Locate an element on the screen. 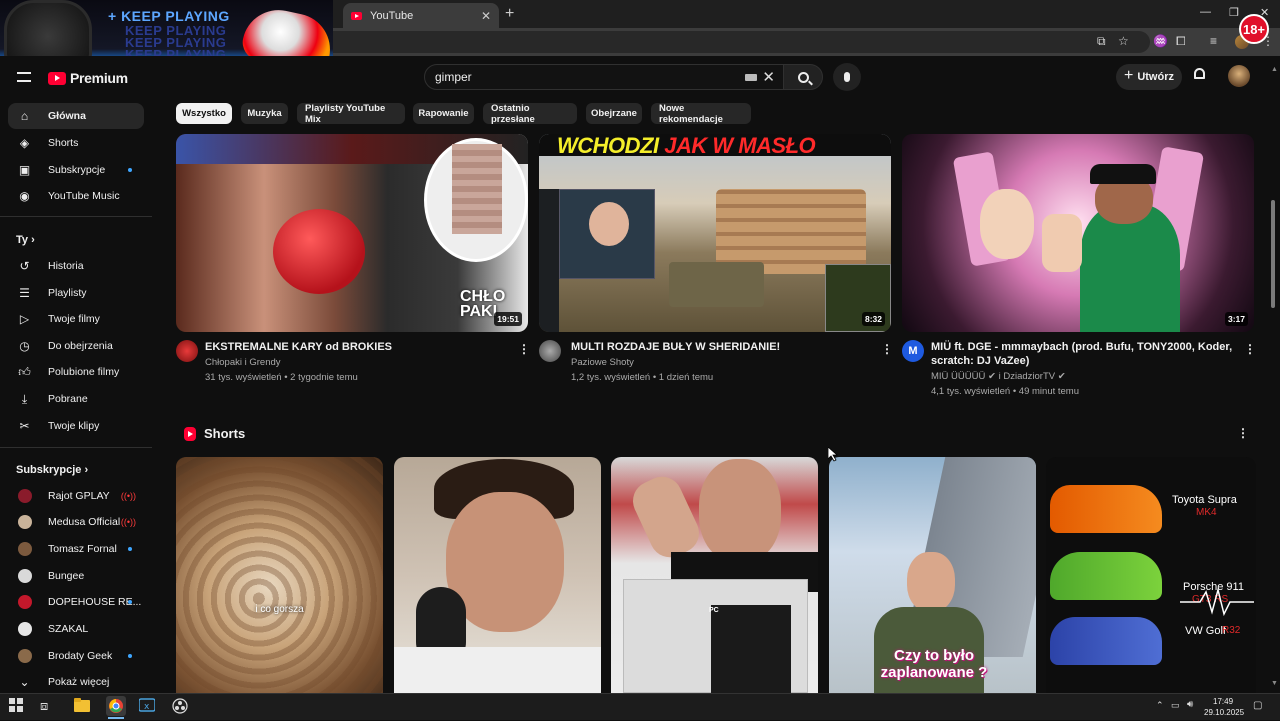 This screenshot has height=721, width=1280. channel-avatar: M is located at coordinates (913, 351).